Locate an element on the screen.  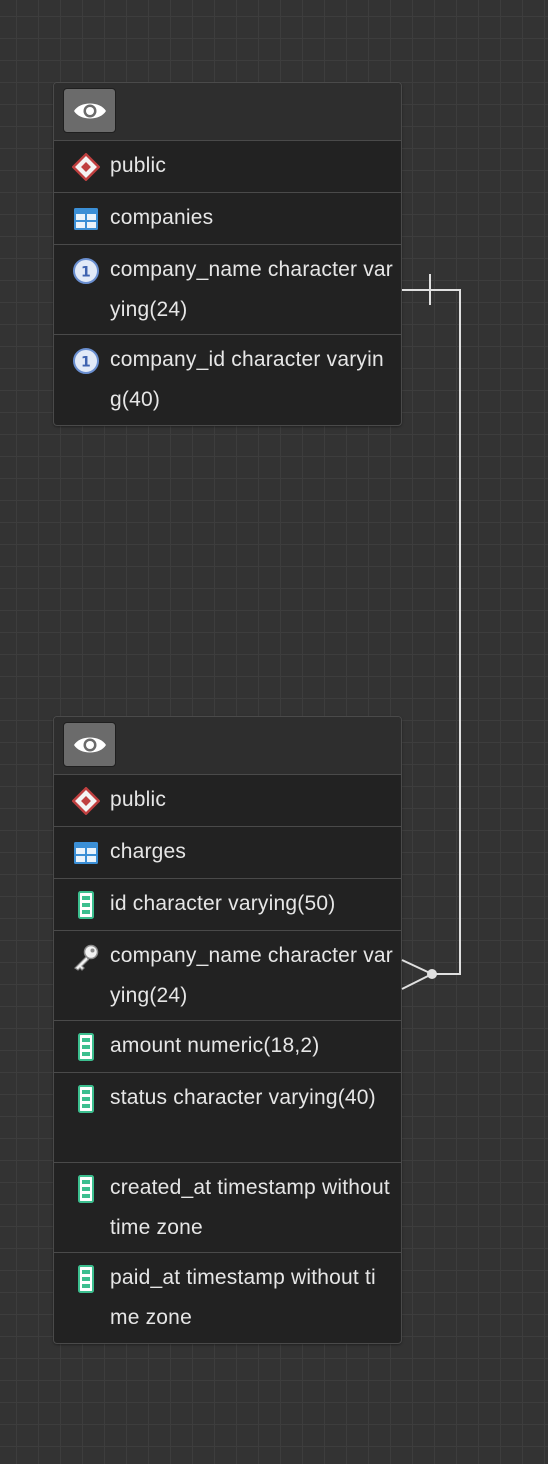
column-label: status character varying(40) is located at coordinates (243, 1097).